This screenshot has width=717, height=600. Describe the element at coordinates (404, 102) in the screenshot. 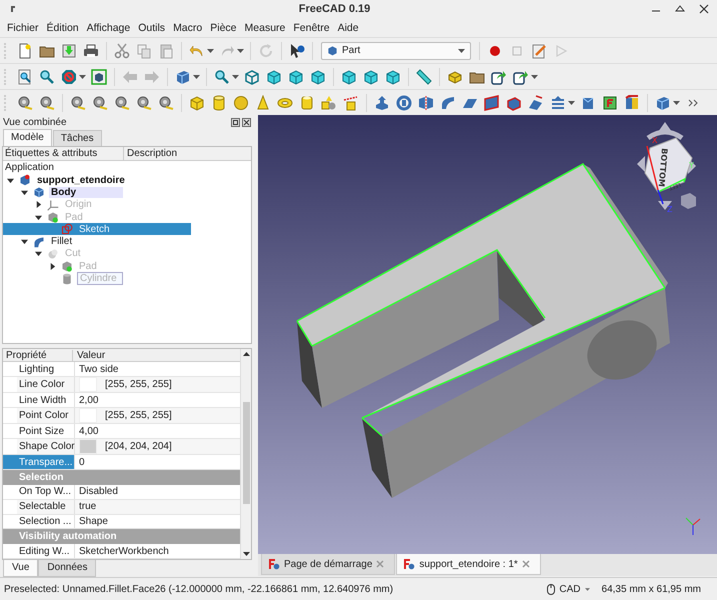

I see `revolve-icon` at that location.